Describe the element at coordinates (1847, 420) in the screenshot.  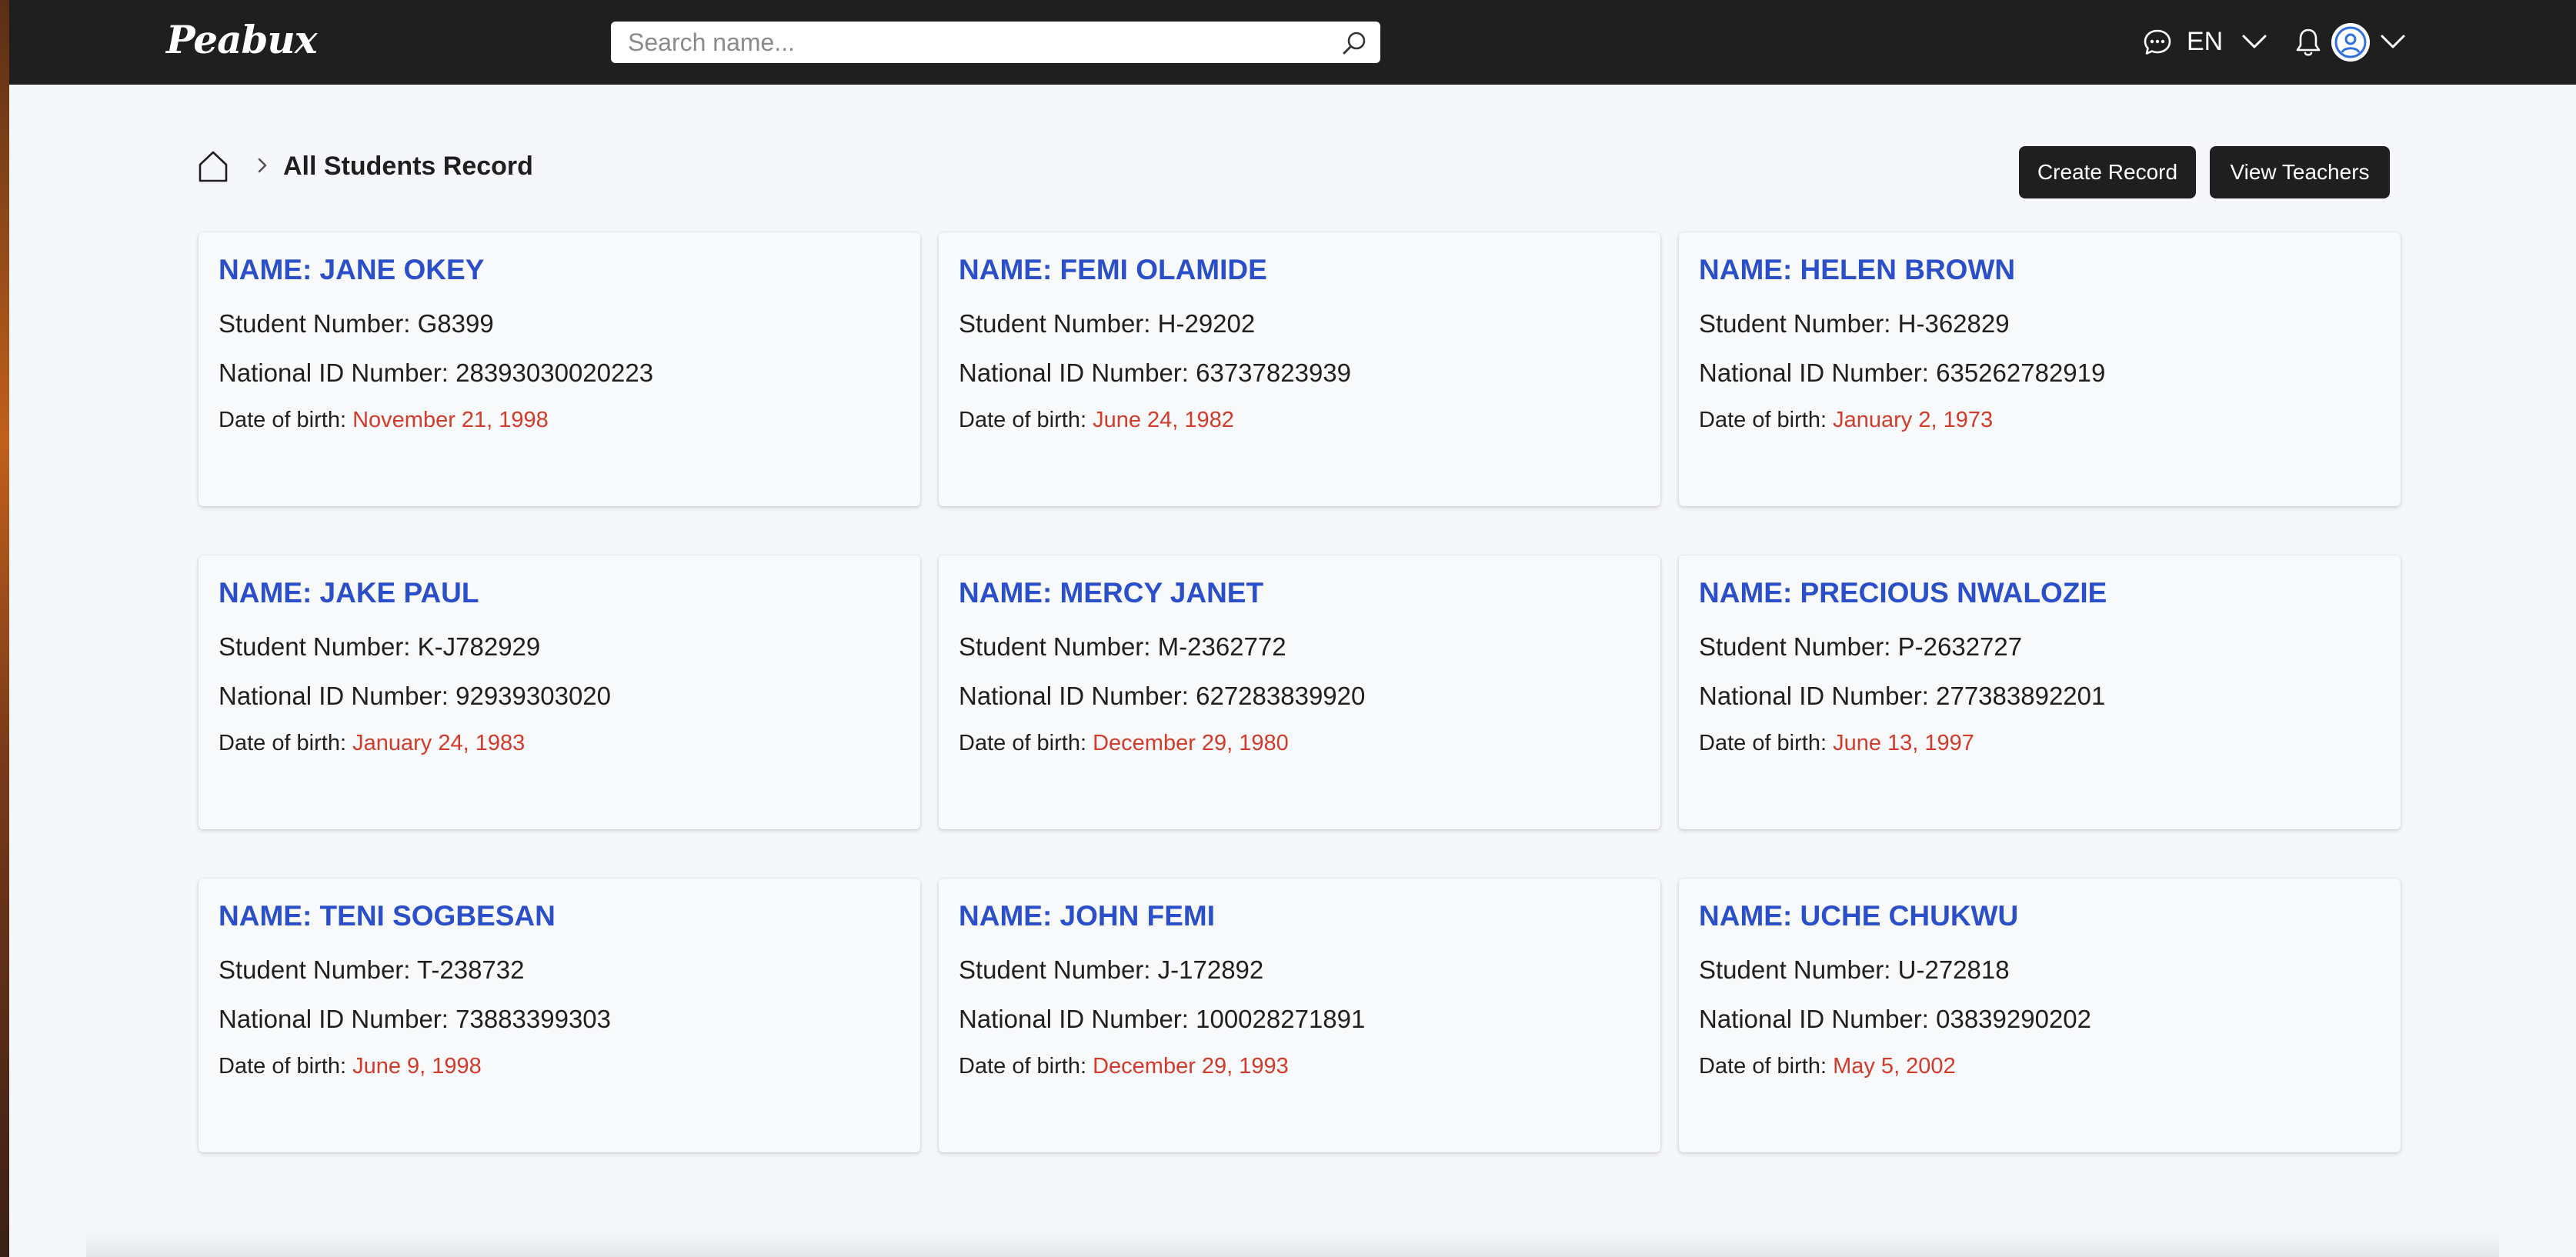
I see `date-of-birth: Date of birth: January 2, 1973` at that location.